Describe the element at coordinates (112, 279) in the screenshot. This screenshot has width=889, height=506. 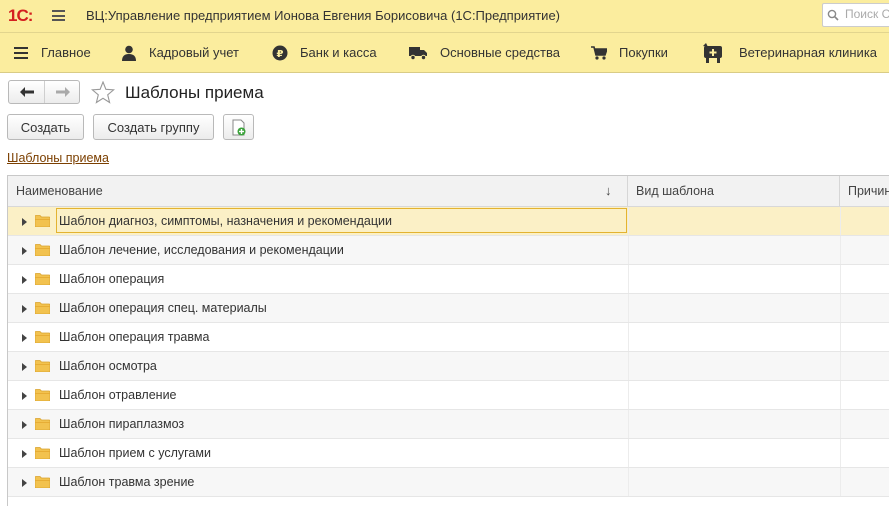
I see `row-name: Шаблон операция` at that location.